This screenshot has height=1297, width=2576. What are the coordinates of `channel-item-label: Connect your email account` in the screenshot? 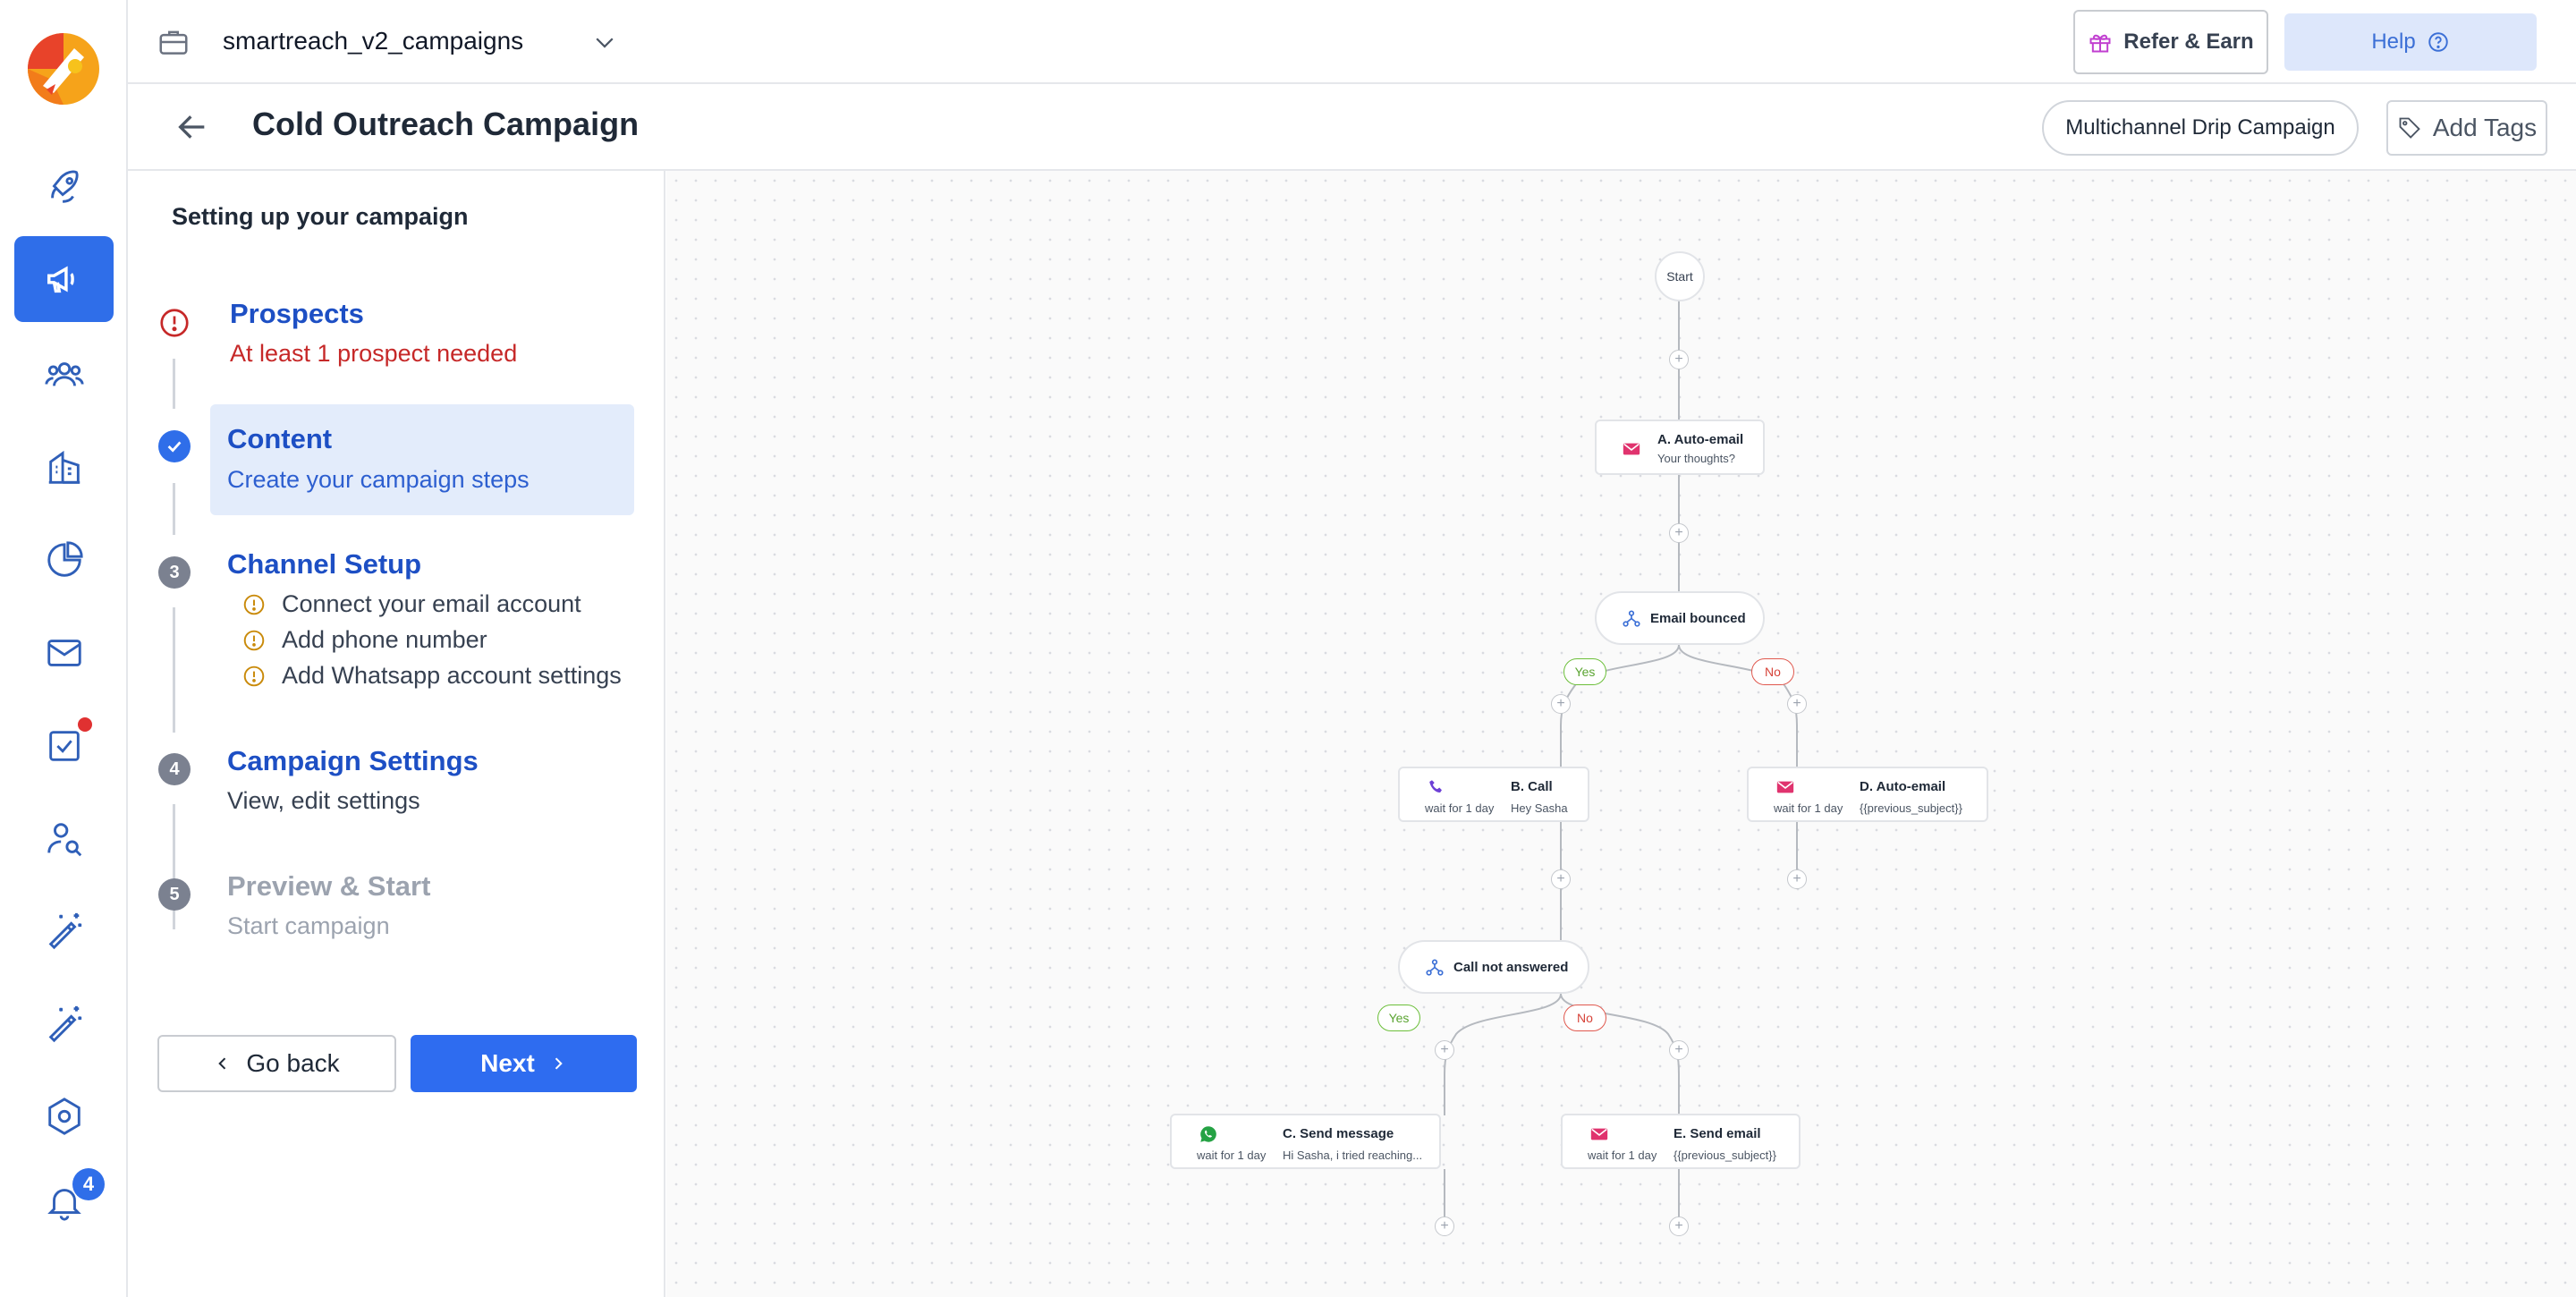 It's located at (431, 603).